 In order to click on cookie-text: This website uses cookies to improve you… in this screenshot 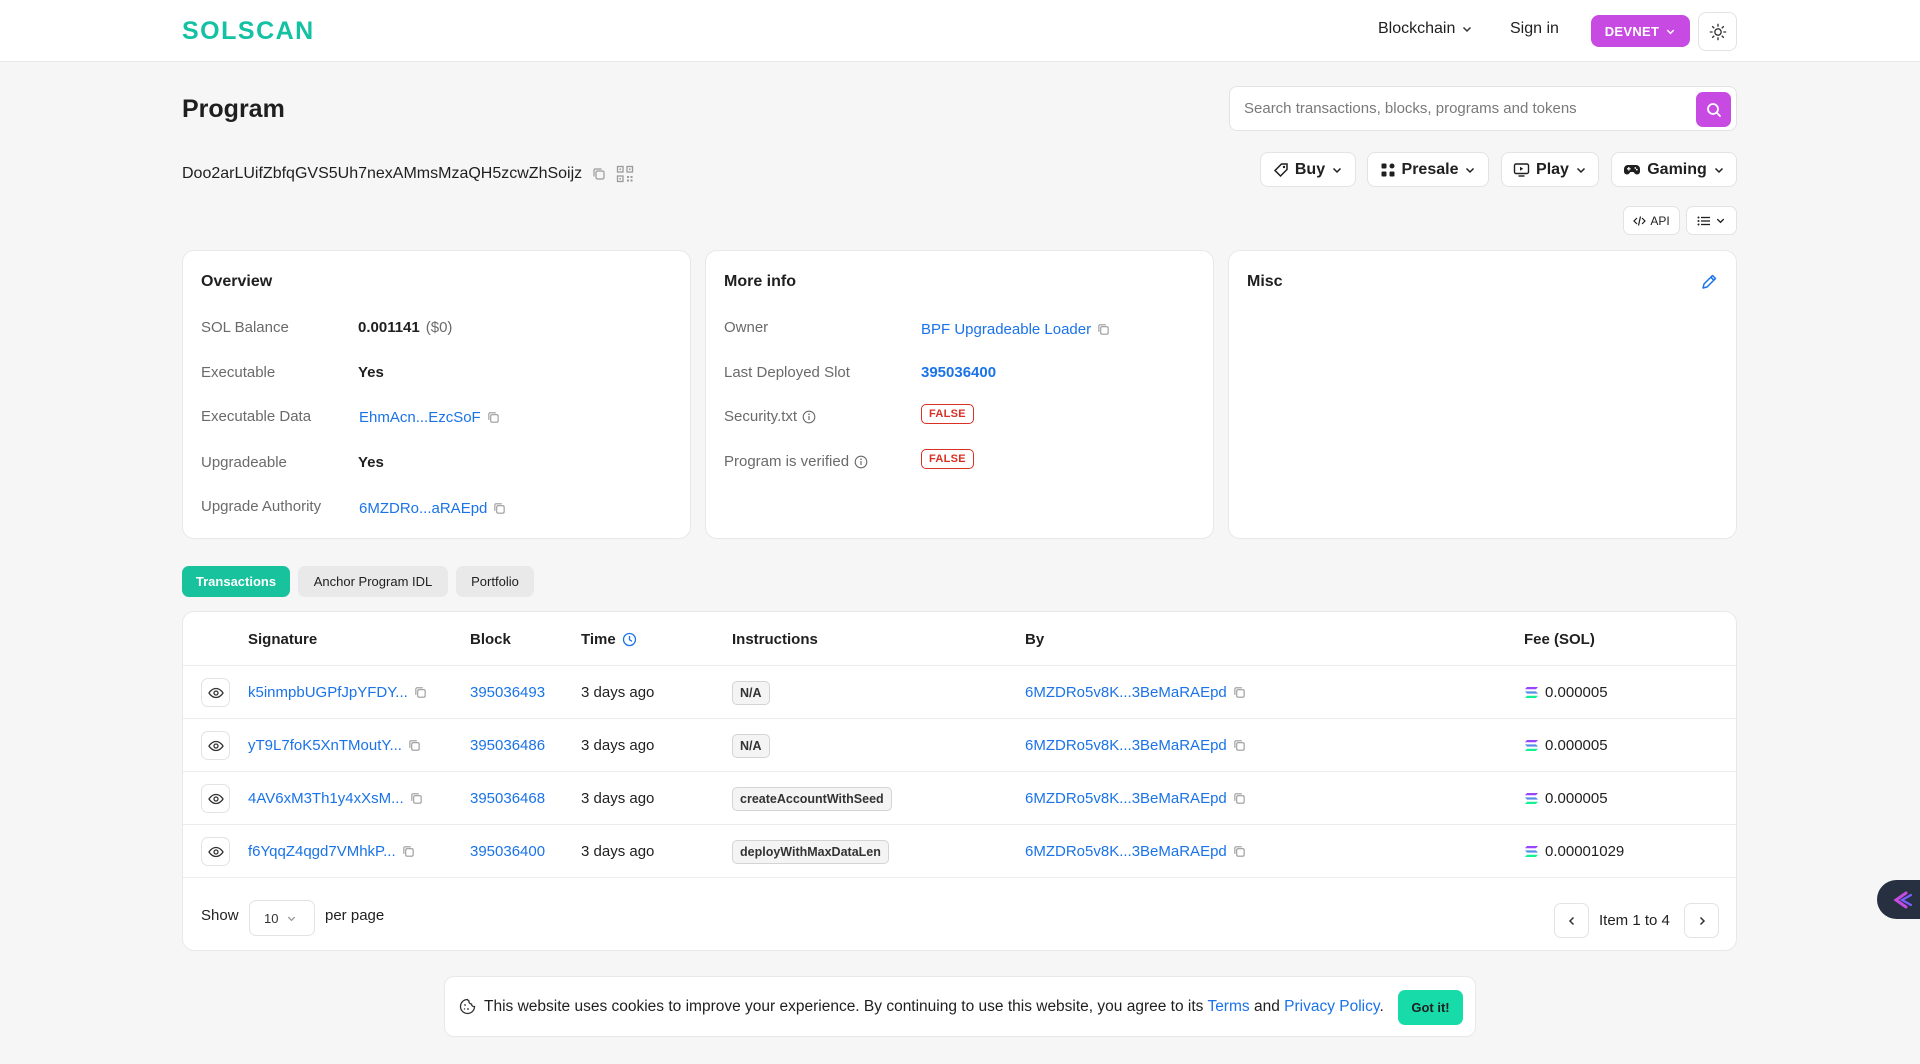, I will do `click(844, 1006)`.